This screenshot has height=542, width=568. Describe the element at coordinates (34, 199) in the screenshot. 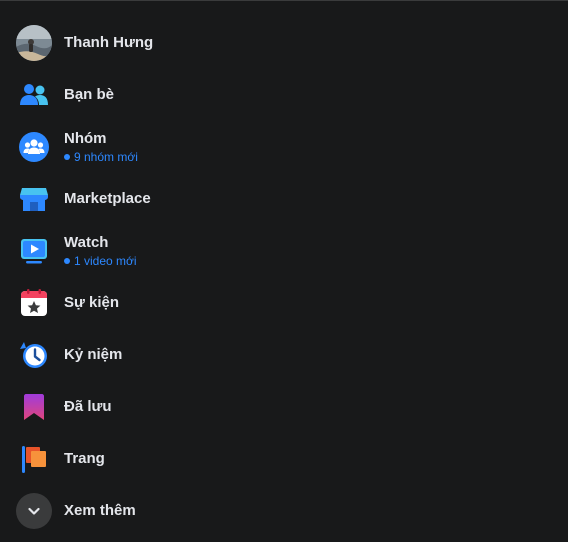

I see `marketplace-icon` at that location.